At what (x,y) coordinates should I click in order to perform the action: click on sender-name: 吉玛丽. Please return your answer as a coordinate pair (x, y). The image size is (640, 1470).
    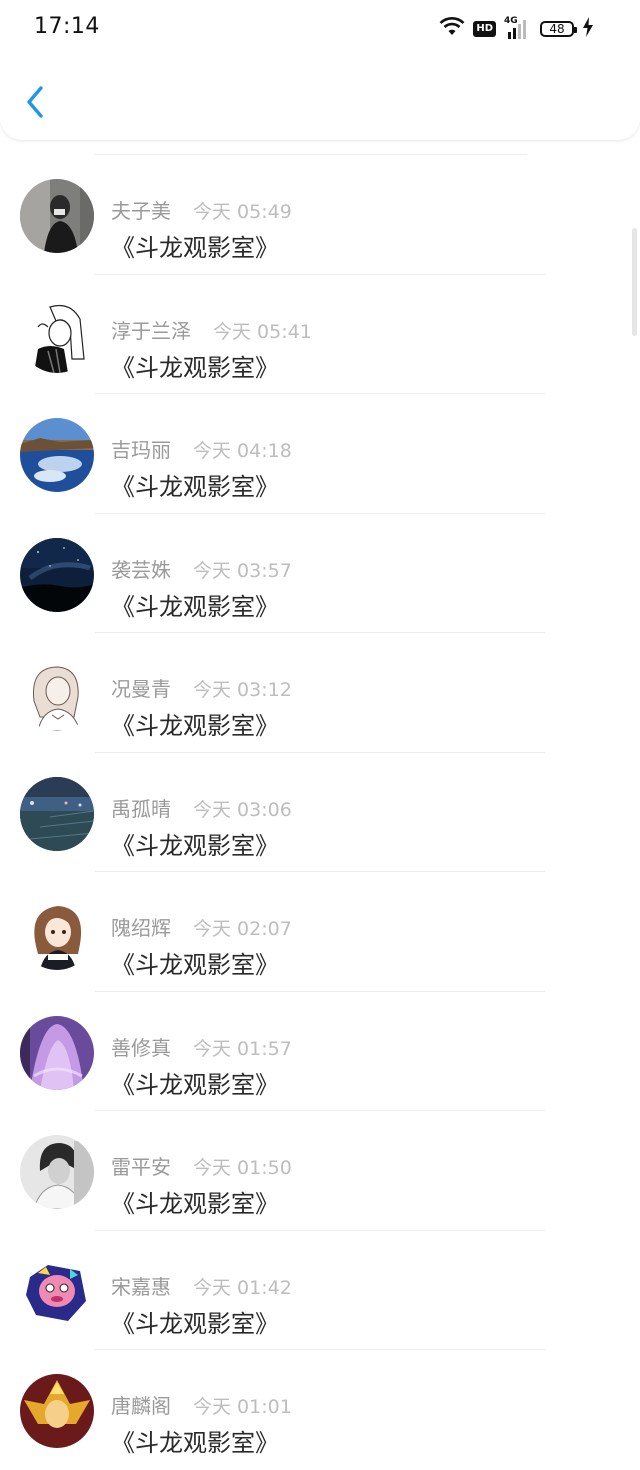
    Looking at the image, I should click on (141, 450).